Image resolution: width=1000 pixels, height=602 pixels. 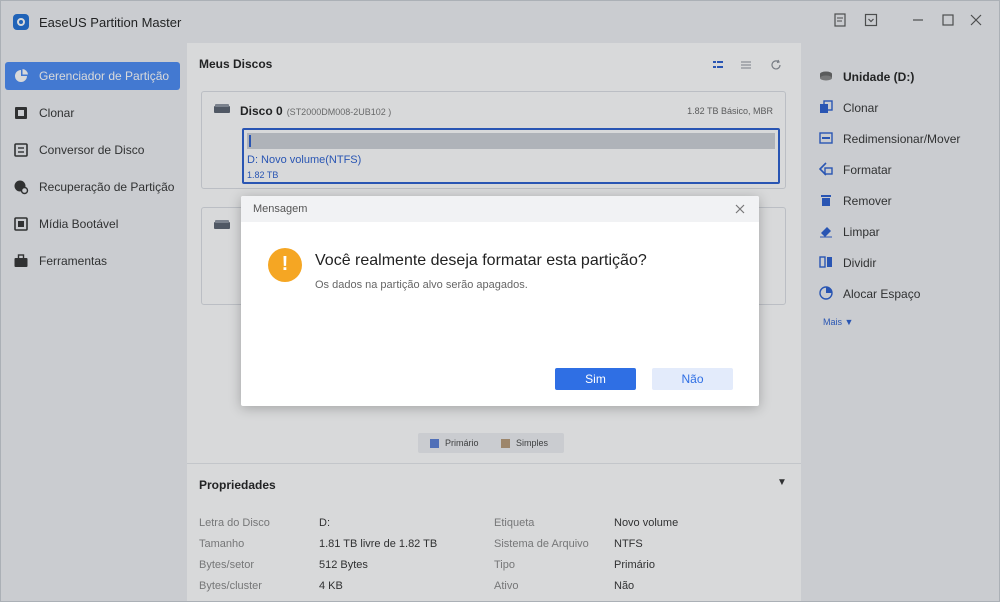 What do you see at coordinates (280, 209) in the screenshot?
I see `dialog-title: Mensagem` at bounding box center [280, 209].